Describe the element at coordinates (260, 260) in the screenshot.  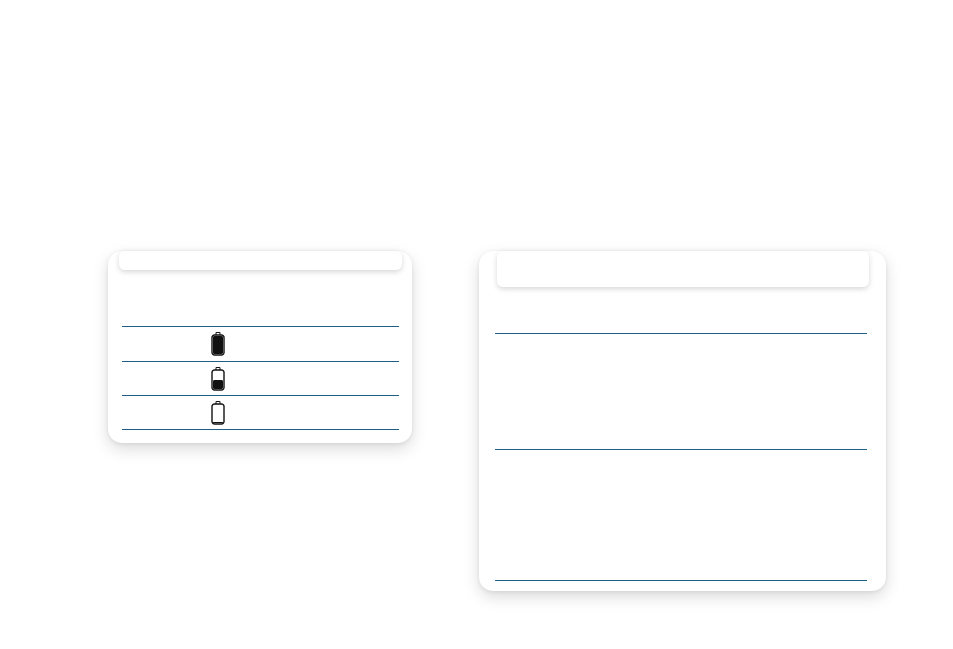
I see `battery-card-header` at that location.